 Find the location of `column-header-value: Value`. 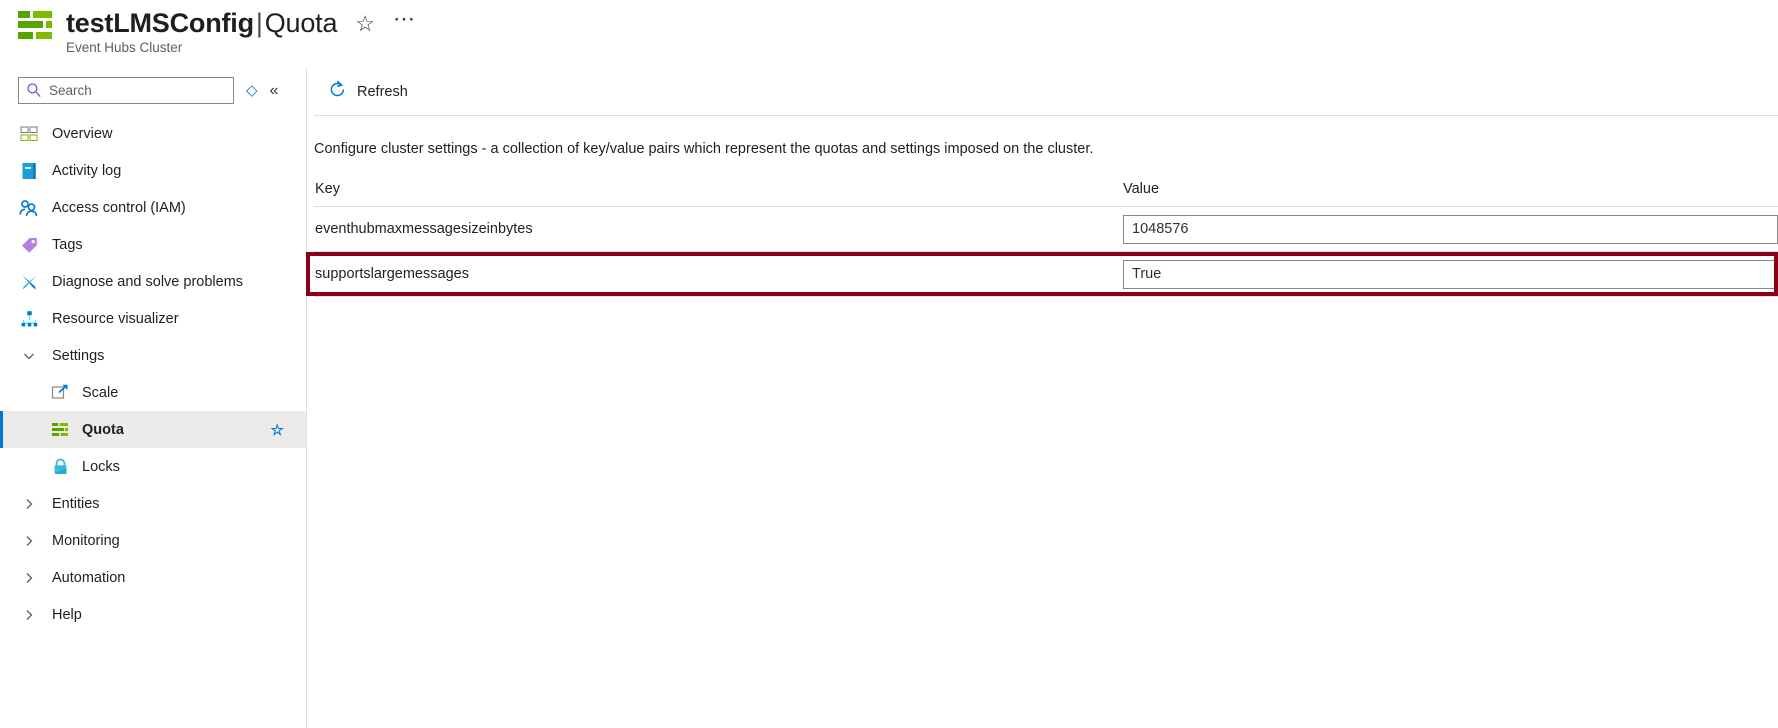

column-header-value: Value is located at coordinates (1141, 189).